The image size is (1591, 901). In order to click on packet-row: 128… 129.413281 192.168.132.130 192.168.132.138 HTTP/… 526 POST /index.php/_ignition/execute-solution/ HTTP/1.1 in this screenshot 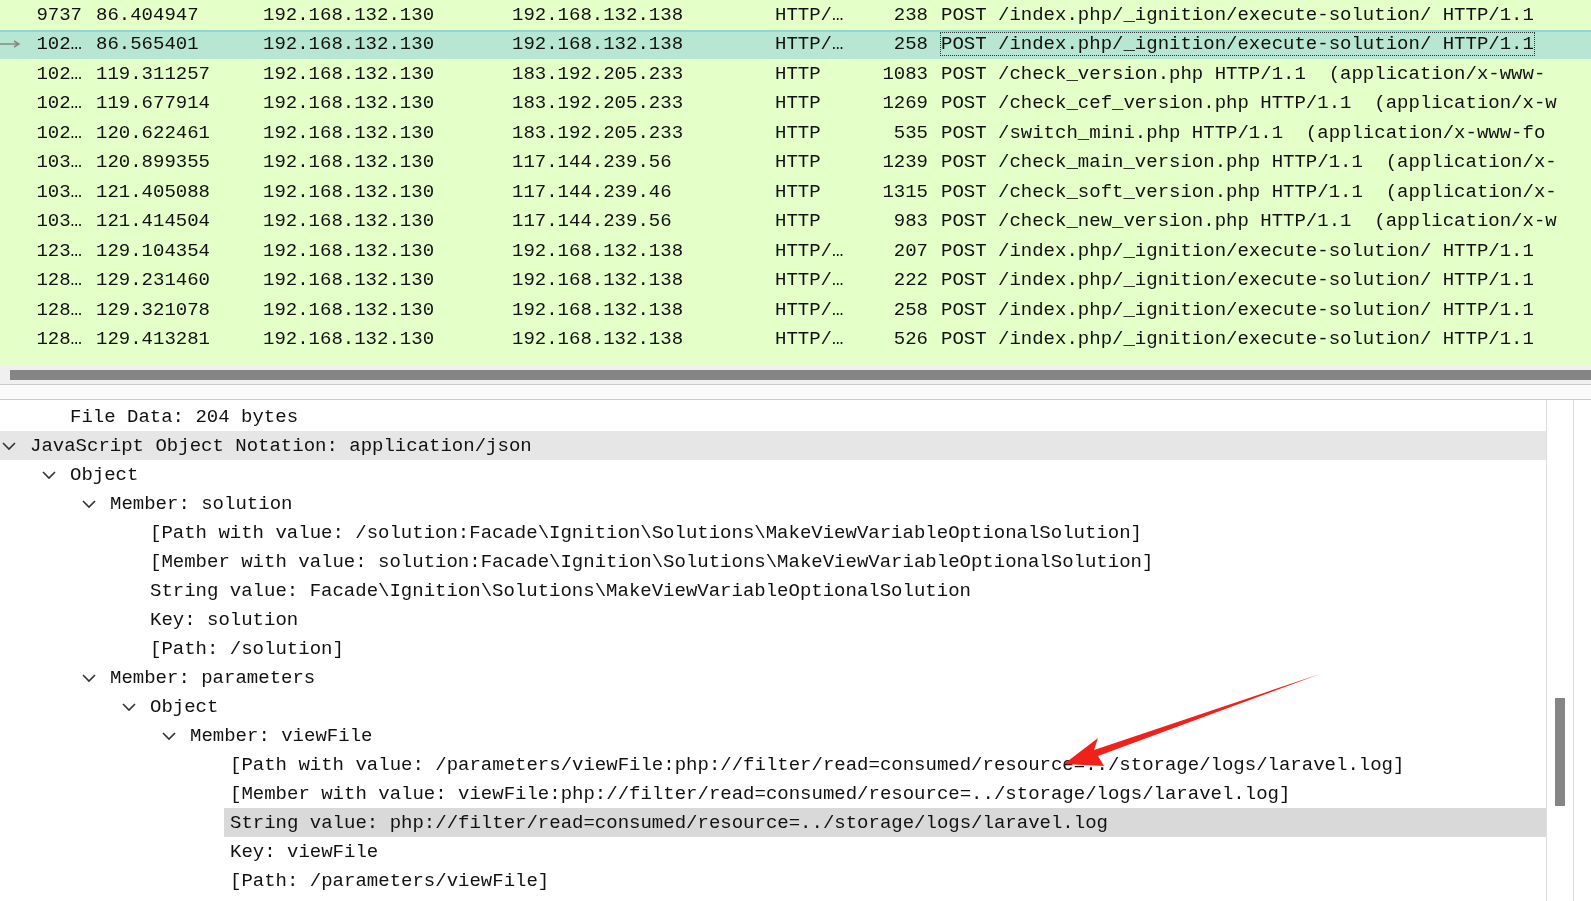, I will do `click(795, 339)`.